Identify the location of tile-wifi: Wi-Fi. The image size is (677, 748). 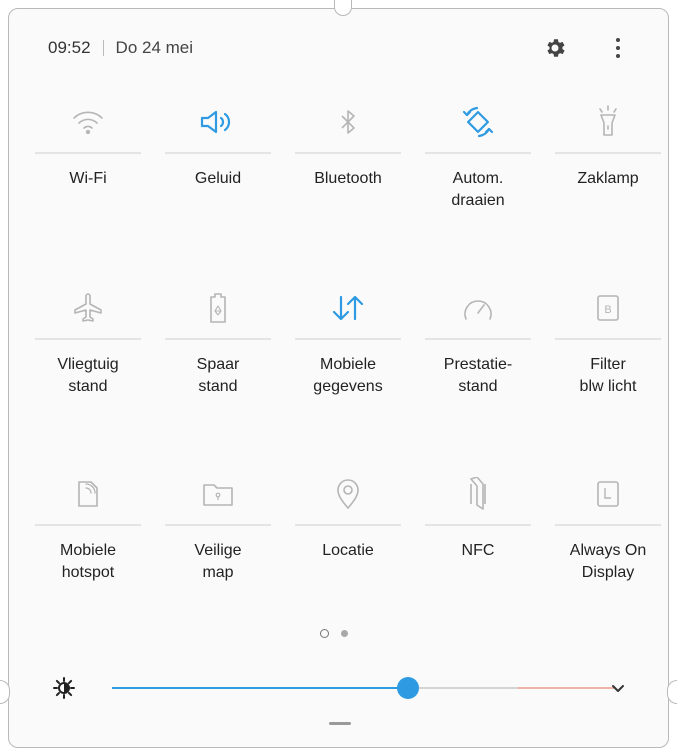
(88, 145).